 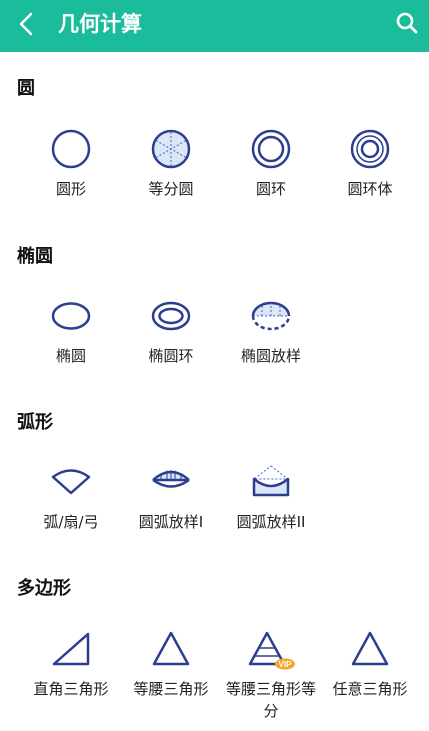 What do you see at coordinates (270, 700) in the screenshot?
I see `item-label: 等腰三角形等分` at bounding box center [270, 700].